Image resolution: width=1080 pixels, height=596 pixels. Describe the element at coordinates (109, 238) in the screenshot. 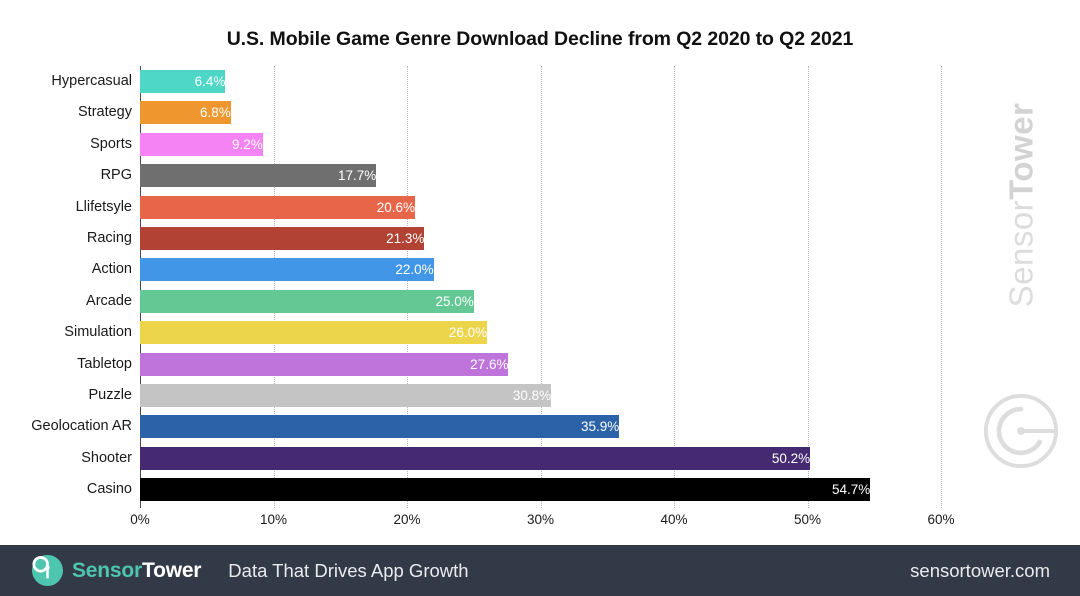

I see `y-axis-label: Racing` at that location.